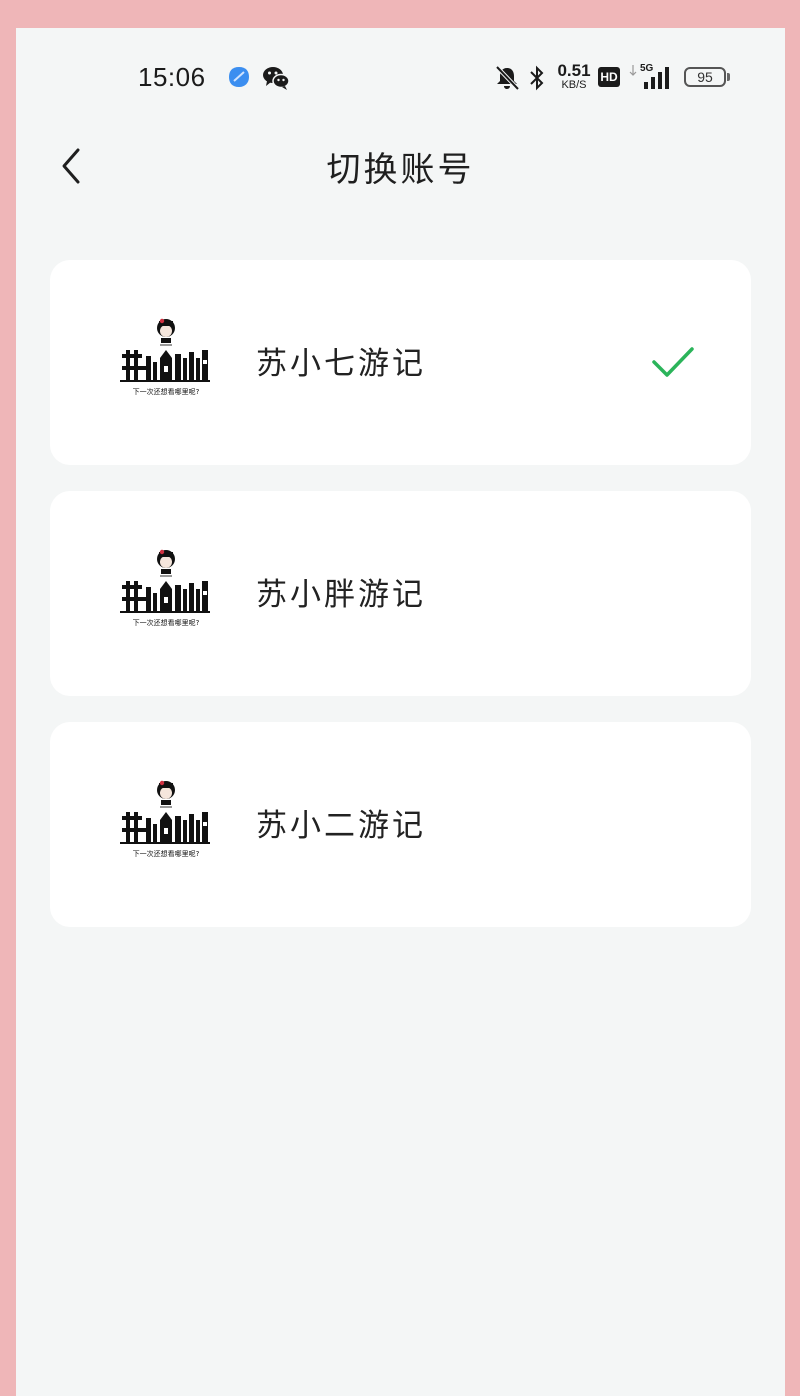 The height and width of the screenshot is (1396, 800). What do you see at coordinates (574, 70) in the screenshot?
I see `network-speed-value: 0.51` at bounding box center [574, 70].